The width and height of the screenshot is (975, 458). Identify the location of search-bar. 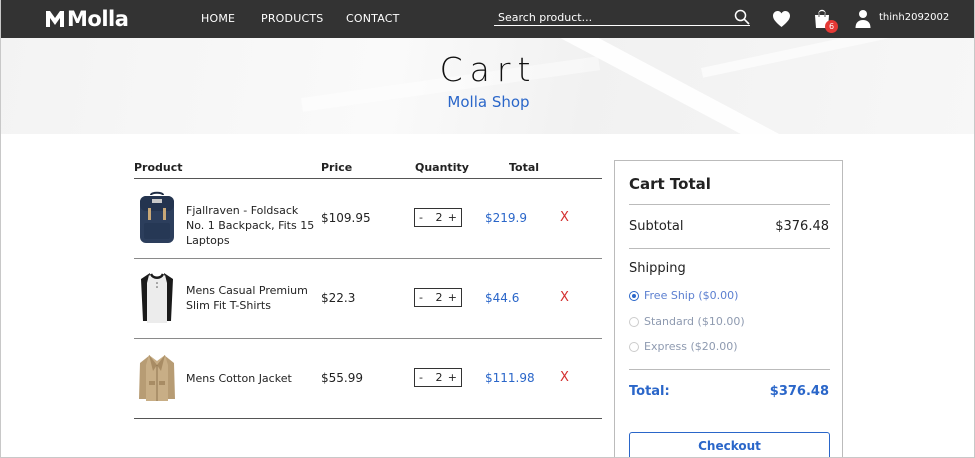
(622, 17).